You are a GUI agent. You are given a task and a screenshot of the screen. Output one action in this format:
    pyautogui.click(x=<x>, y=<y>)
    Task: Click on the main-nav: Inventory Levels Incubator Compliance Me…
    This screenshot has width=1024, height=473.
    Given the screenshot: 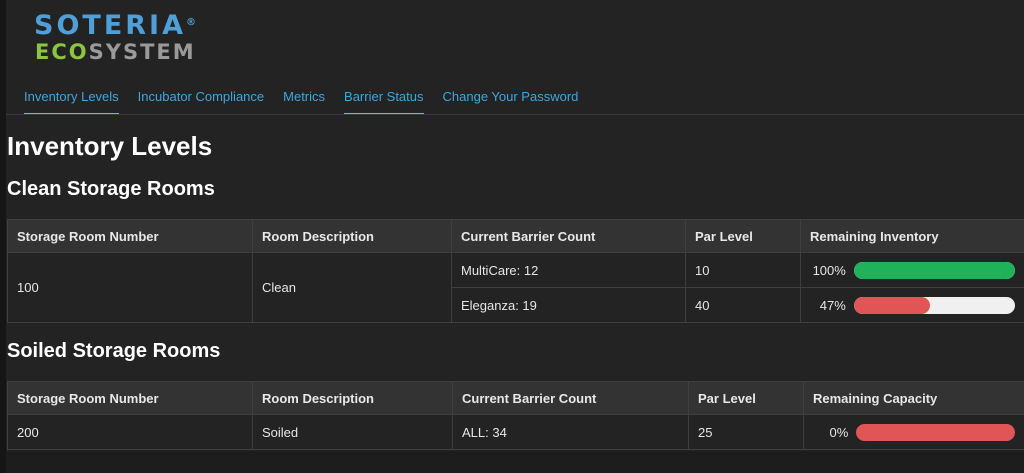 What is the action you would take?
    pyautogui.click(x=310, y=101)
    